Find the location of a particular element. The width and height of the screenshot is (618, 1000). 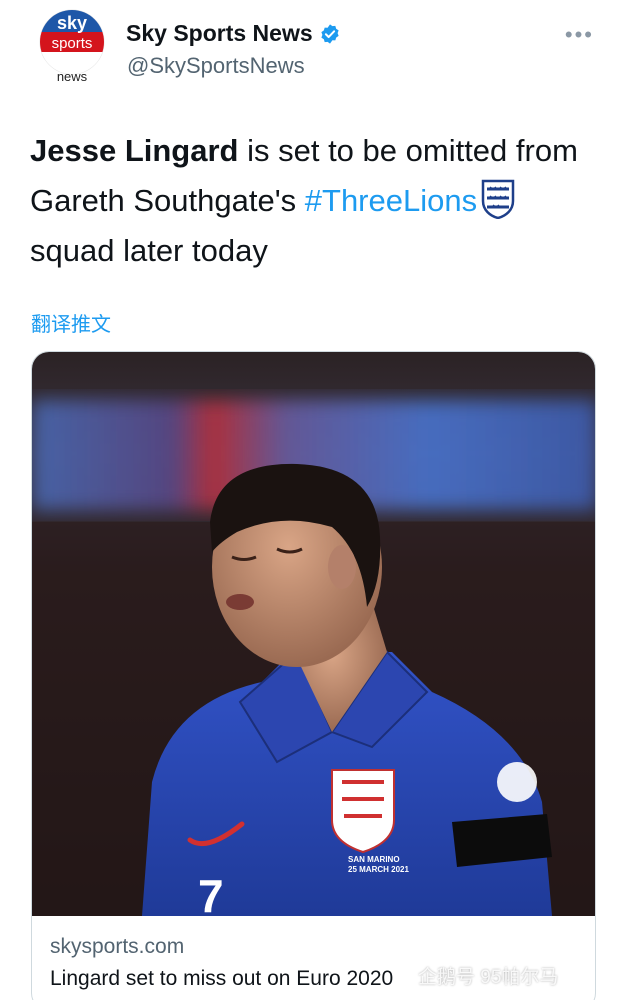

author-display-name: Sky Sports News is located at coordinates (233, 33).